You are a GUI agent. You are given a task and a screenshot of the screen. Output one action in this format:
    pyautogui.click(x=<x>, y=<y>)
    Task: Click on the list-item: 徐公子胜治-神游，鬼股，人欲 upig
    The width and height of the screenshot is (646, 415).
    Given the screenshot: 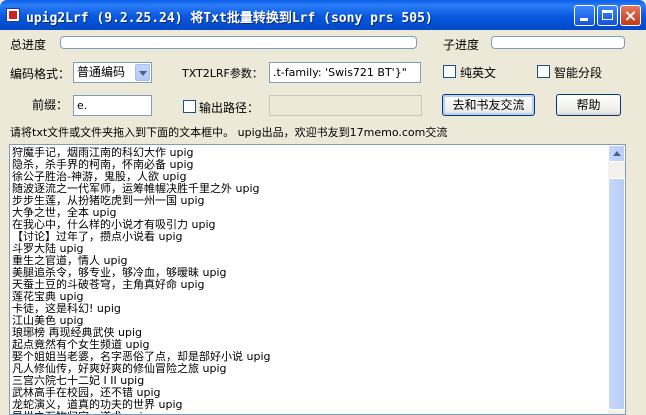 What is the action you would take?
    pyautogui.click(x=99, y=177)
    